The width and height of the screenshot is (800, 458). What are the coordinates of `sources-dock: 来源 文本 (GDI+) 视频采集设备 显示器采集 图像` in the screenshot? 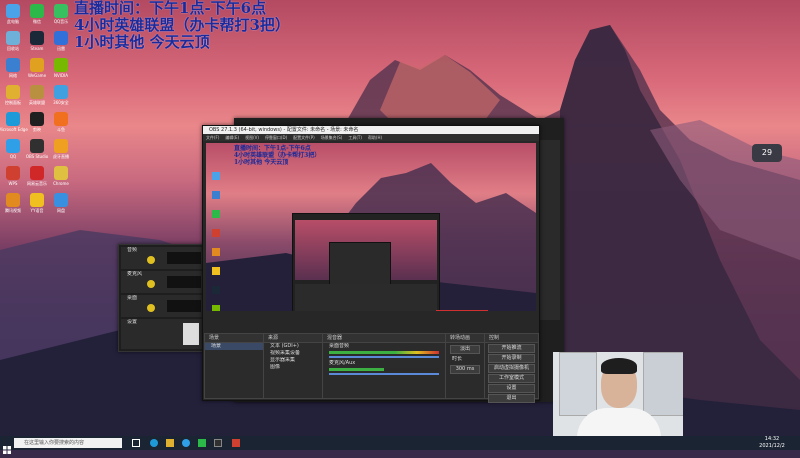 It's located at (293, 366).